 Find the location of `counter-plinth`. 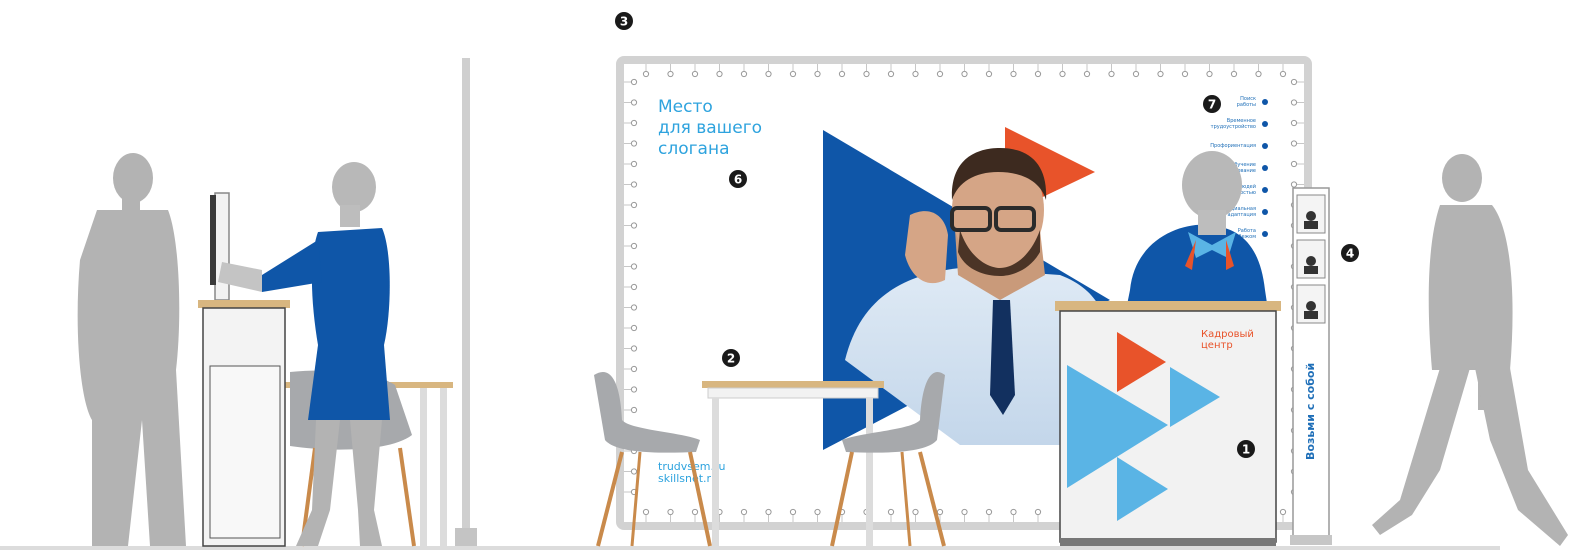

counter-plinth is located at coordinates (1168, 542).